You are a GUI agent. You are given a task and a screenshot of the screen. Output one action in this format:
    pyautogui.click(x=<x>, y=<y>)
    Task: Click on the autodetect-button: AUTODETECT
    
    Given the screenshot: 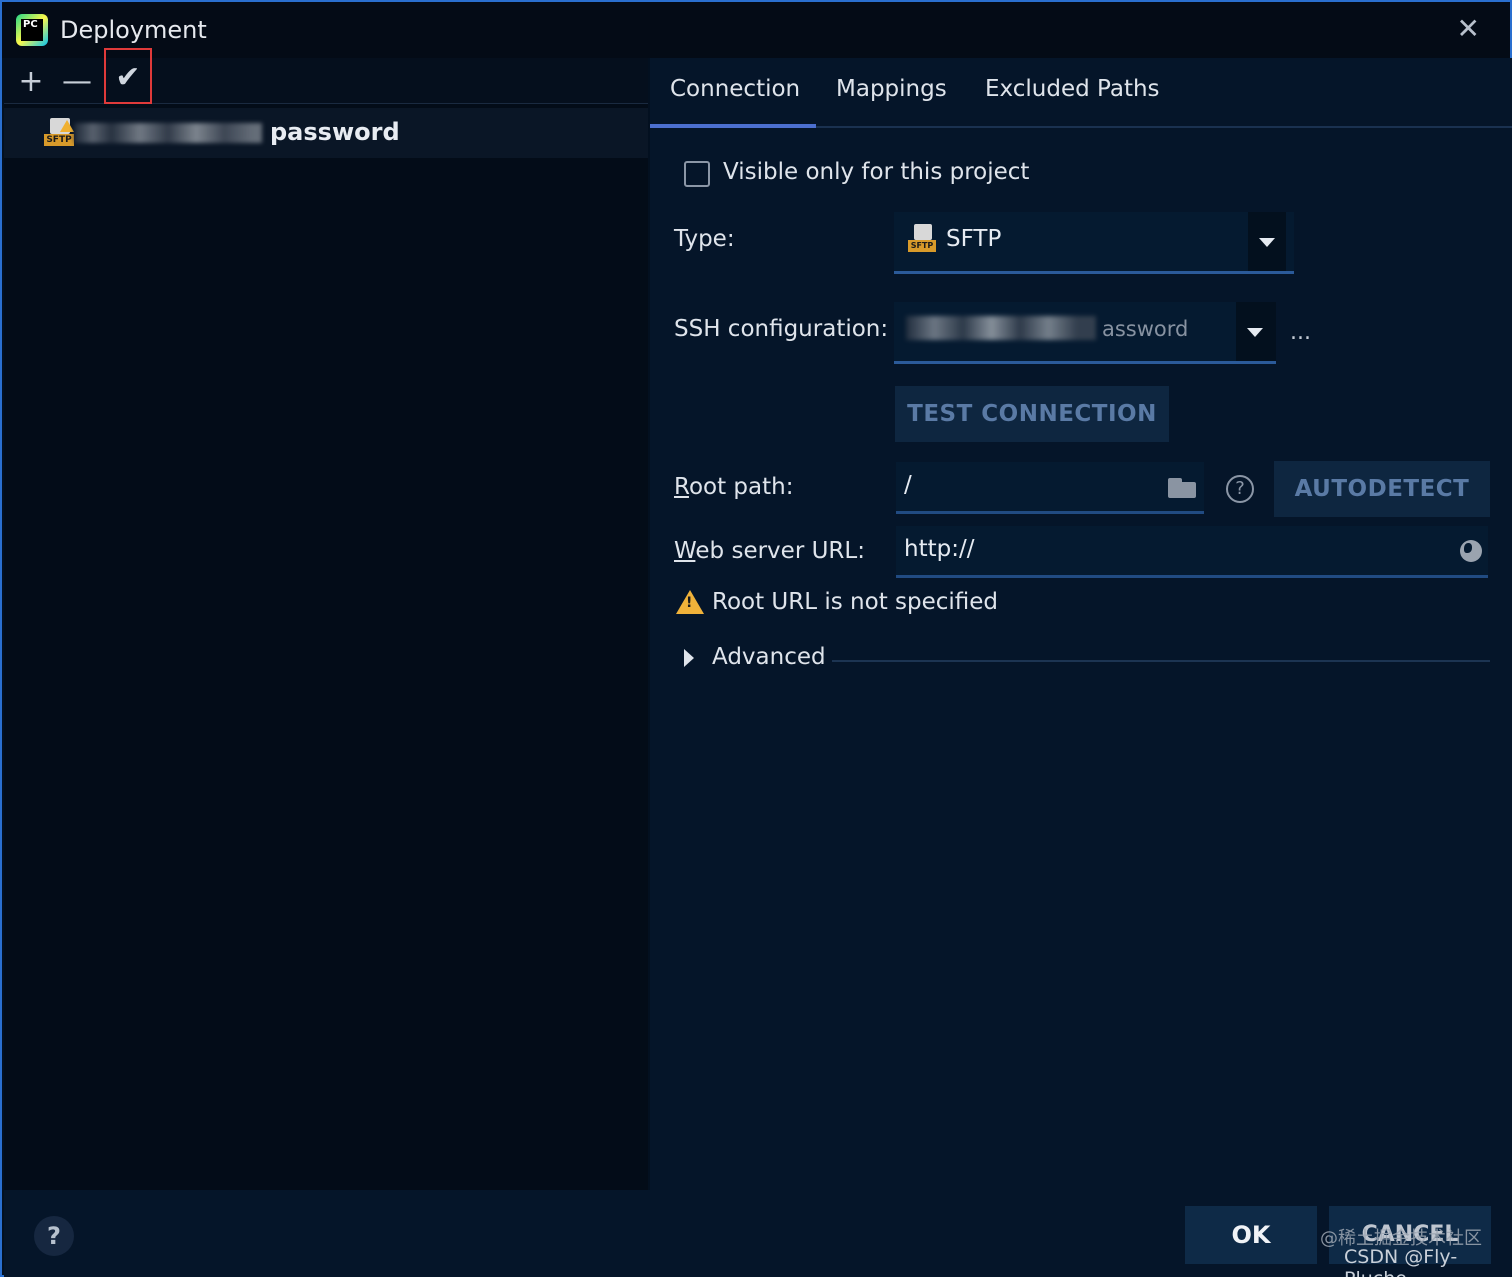 What is the action you would take?
    pyautogui.click(x=1382, y=489)
    